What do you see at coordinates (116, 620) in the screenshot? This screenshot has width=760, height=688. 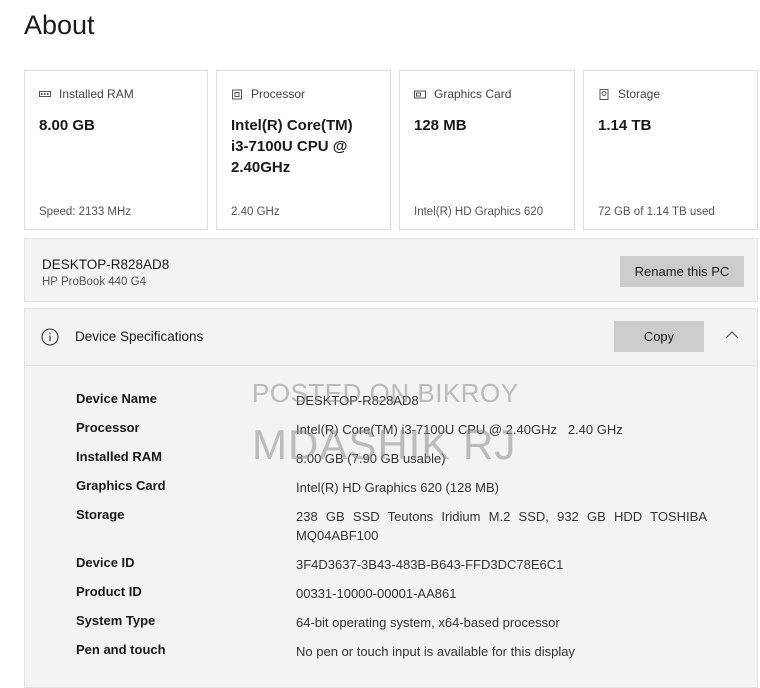 I see `spec-label: System Type` at bounding box center [116, 620].